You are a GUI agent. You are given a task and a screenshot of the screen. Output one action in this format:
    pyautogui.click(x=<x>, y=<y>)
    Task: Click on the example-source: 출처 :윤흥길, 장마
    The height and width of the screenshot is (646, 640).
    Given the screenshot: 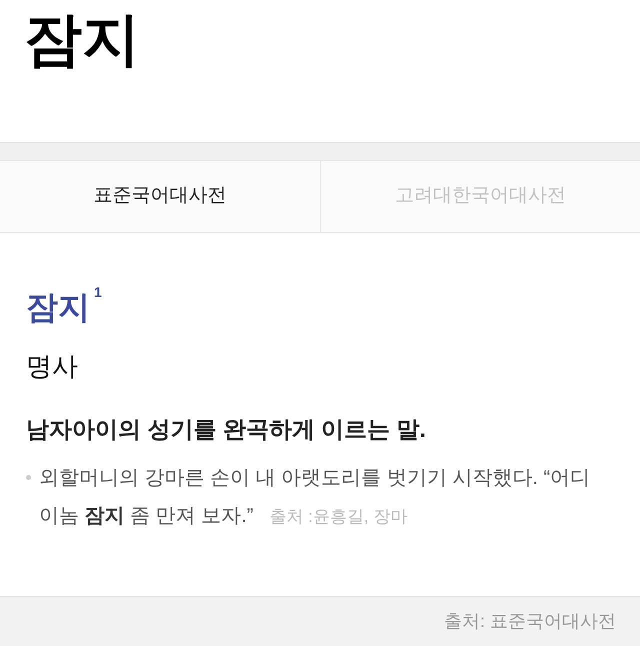 What is the action you would take?
    pyautogui.click(x=338, y=516)
    